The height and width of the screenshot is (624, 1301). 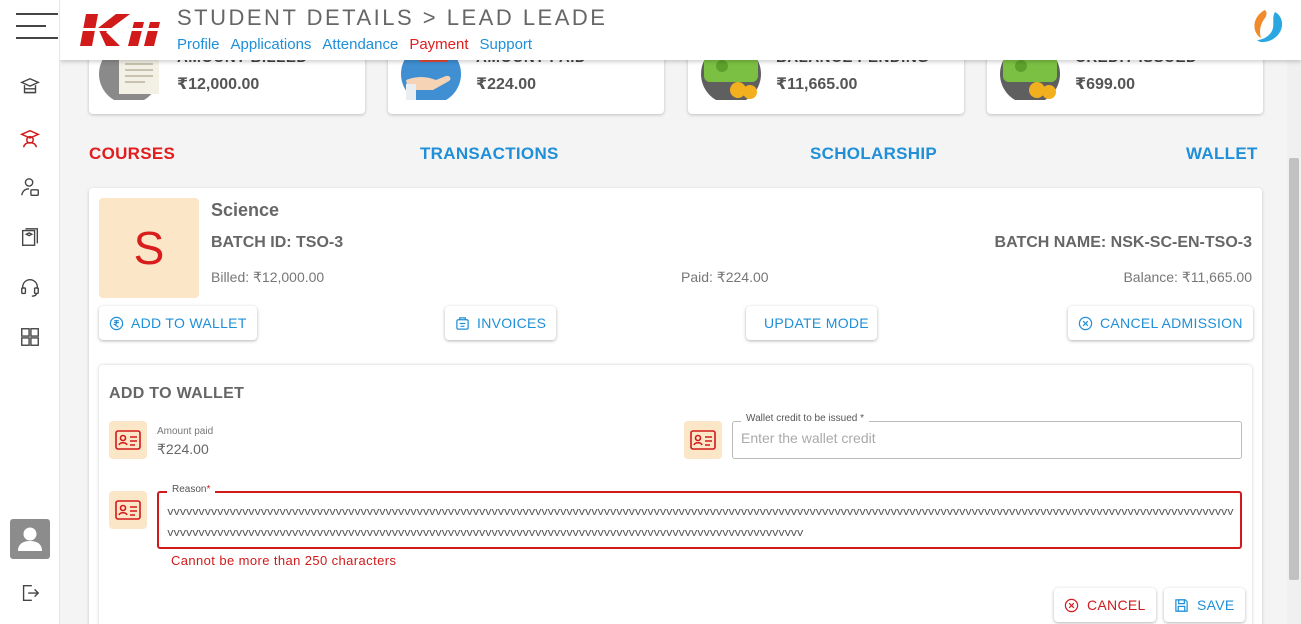 I want to click on rupee-circle-icon, so click(x=116, y=323).